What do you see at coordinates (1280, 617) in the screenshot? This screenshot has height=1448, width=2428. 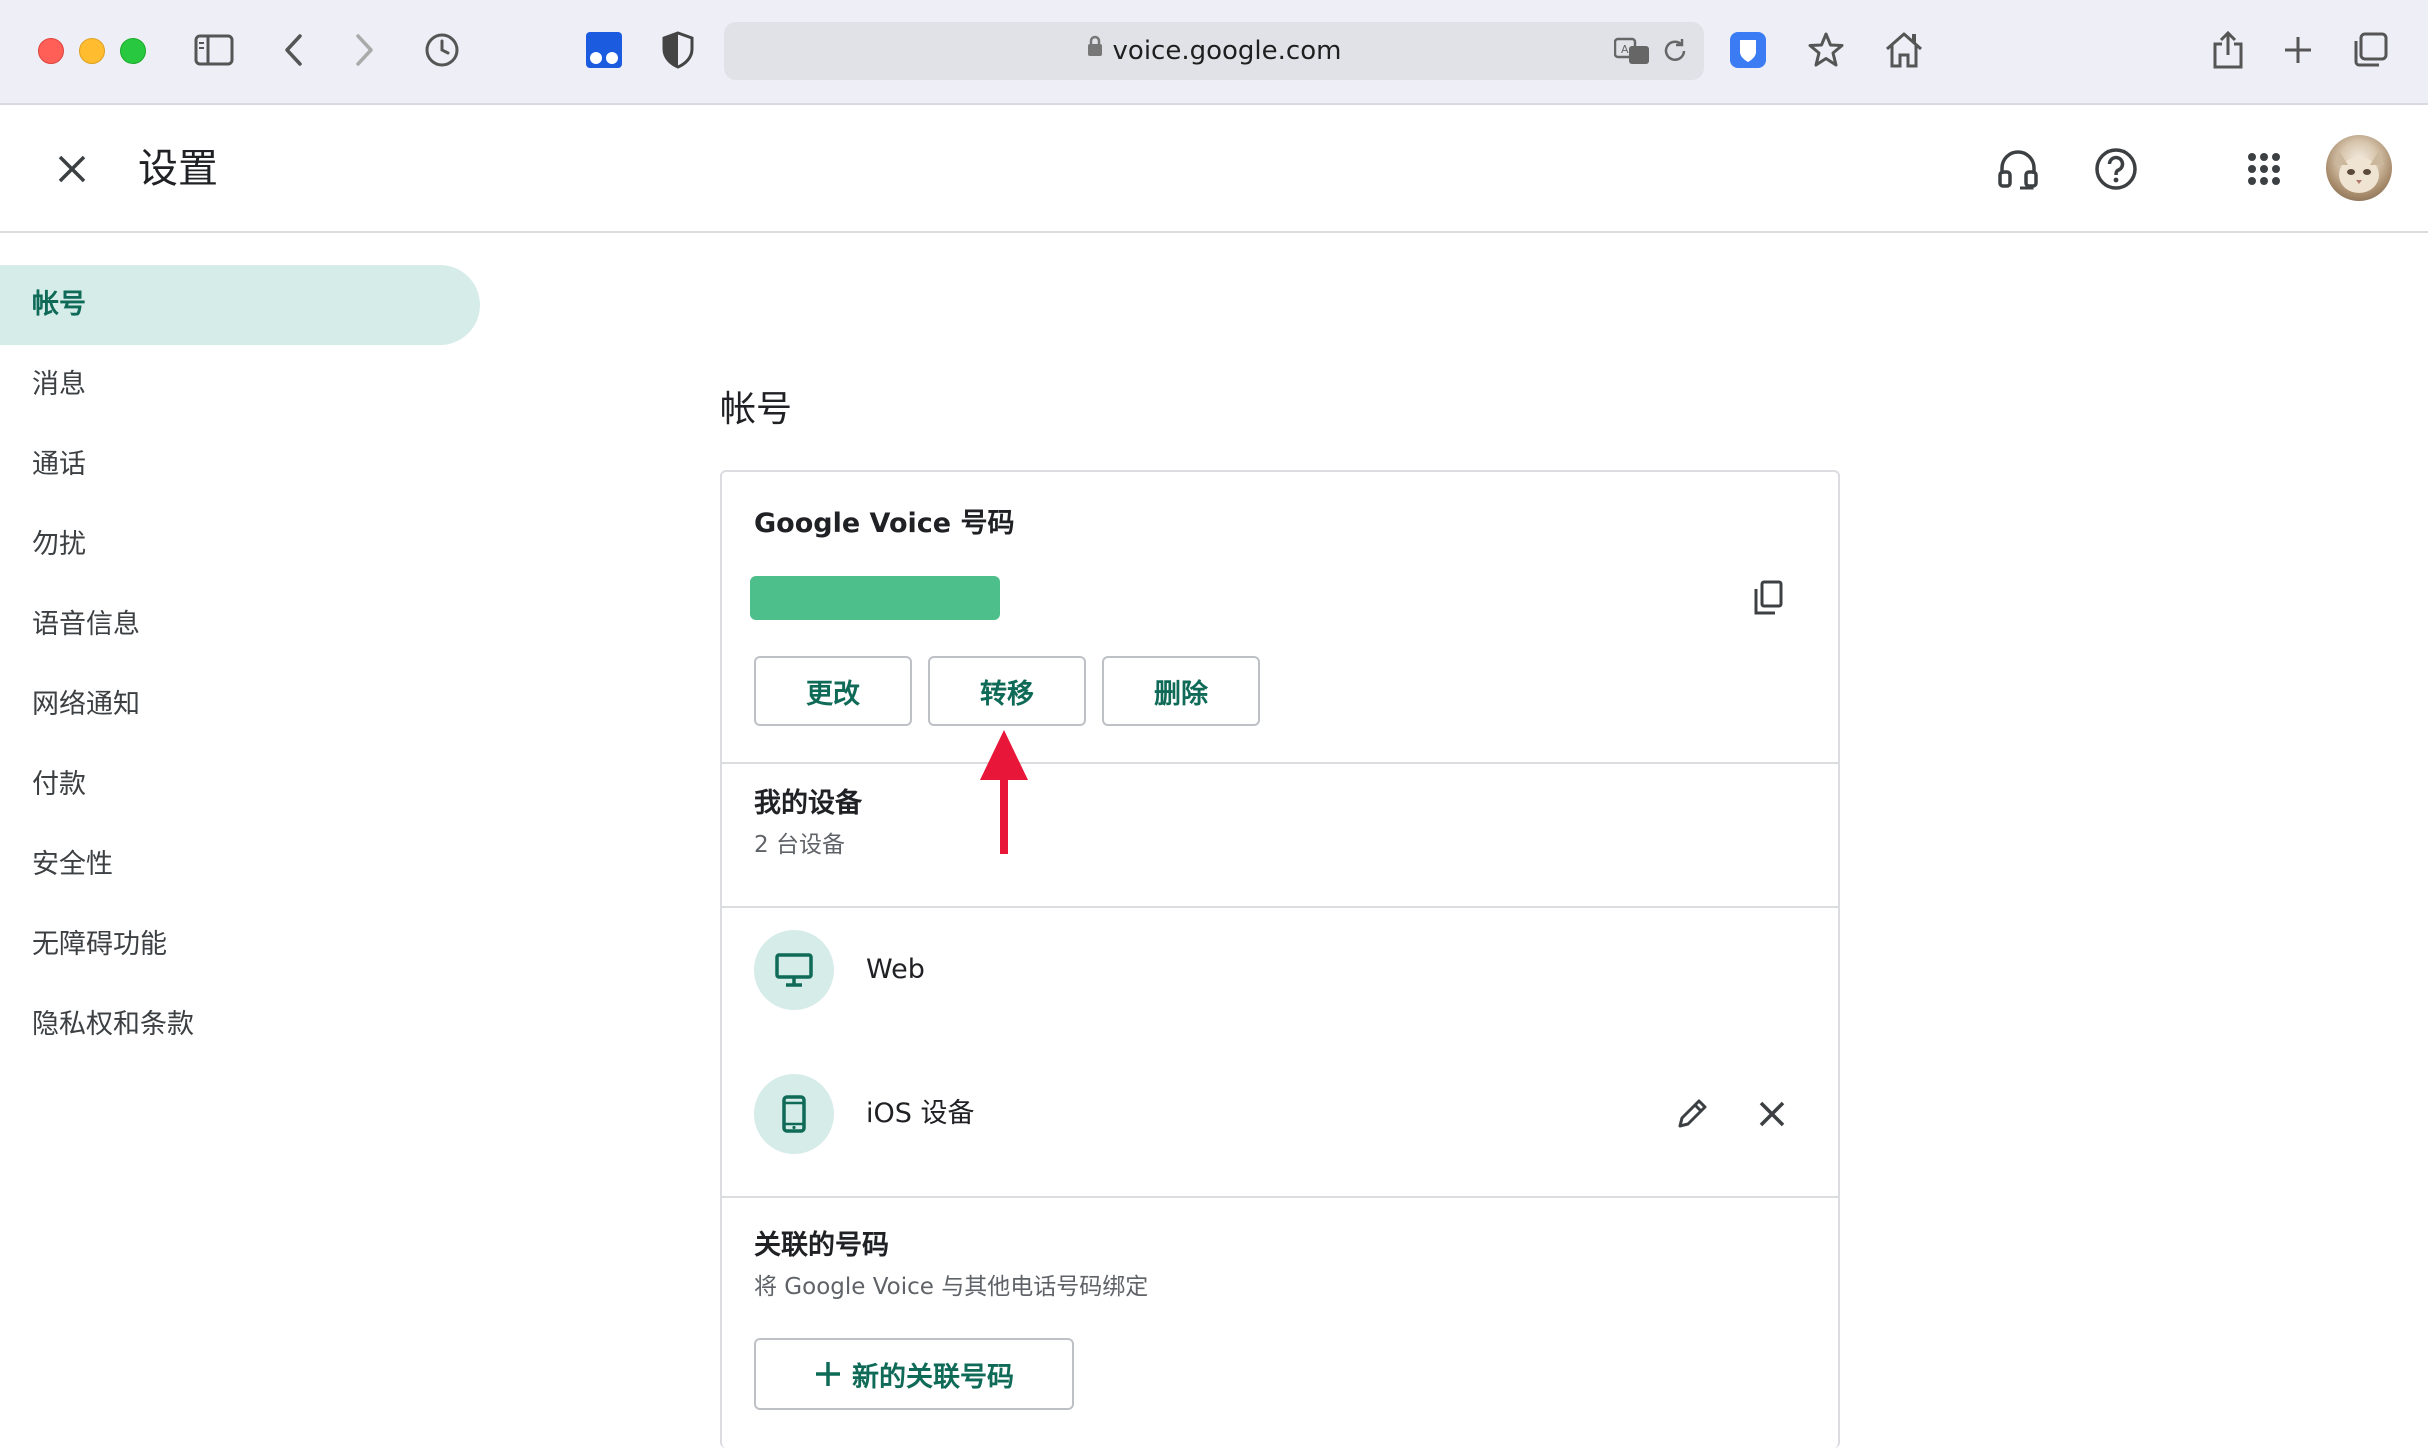 I see `voice-number-section: Google Voice 号码 更改 转移 删除` at bounding box center [1280, 617].